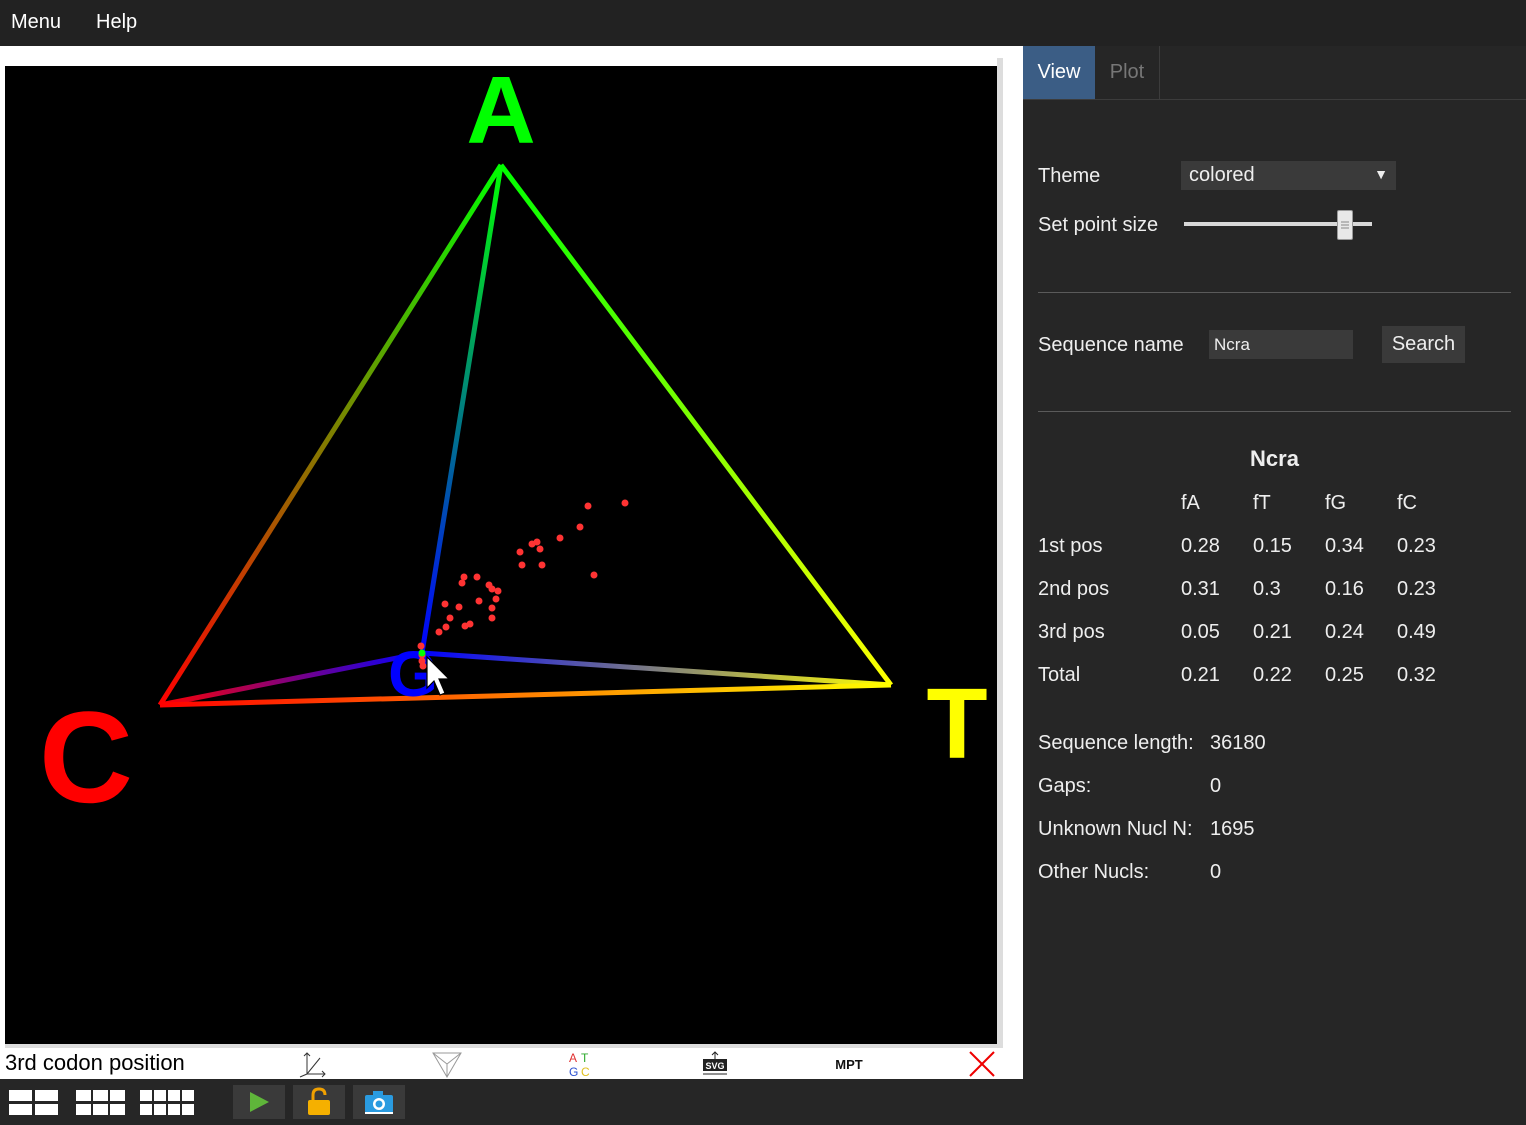  What do you see at coordinates (95, 1062) in the screenshot?
I see `plot-caption: 3rd codon position` at bounding box center [95, 1062].